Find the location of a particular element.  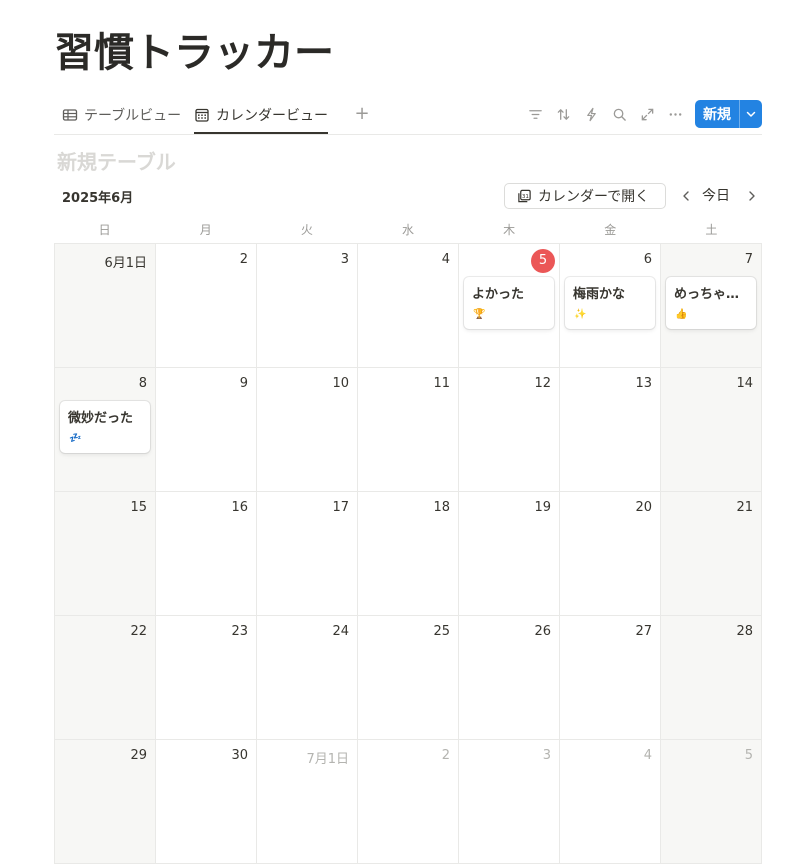

plus-icon: + is located at coordinates (362, 113).